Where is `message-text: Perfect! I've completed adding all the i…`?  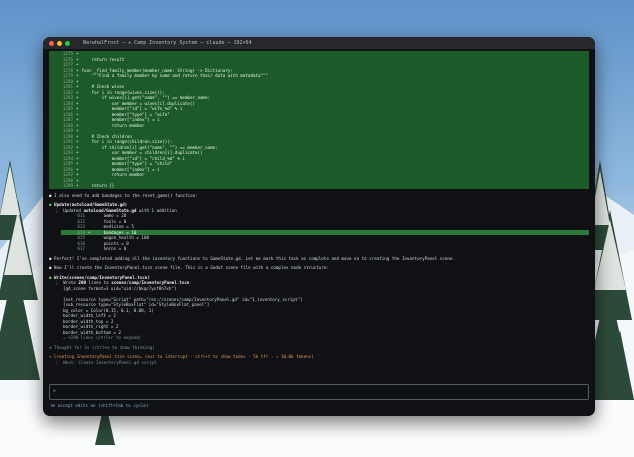
message-text: Perfect! I've completed adding all the i… is located at coordinates (254, 258).